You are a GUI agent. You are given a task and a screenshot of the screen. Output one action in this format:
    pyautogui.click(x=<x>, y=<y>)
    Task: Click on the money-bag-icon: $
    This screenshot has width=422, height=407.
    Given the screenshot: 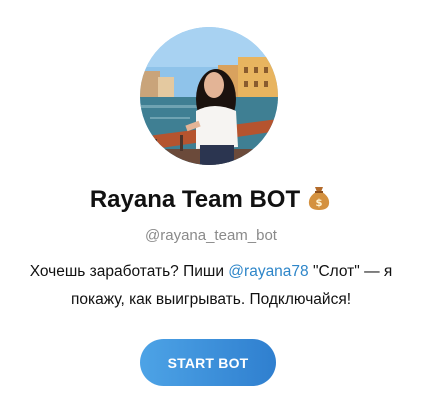 What is the action you would take?
    pyautogui.click(x=319, y=198)
    